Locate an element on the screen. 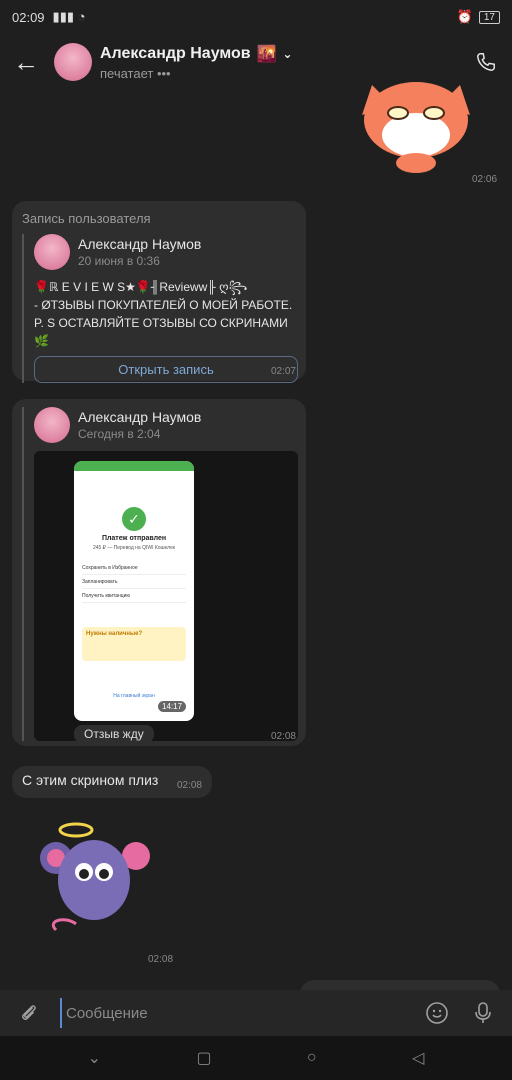 The width and height of the screenshot is (512, 1080). mouse-sticker is located at coordinates (94, 883).